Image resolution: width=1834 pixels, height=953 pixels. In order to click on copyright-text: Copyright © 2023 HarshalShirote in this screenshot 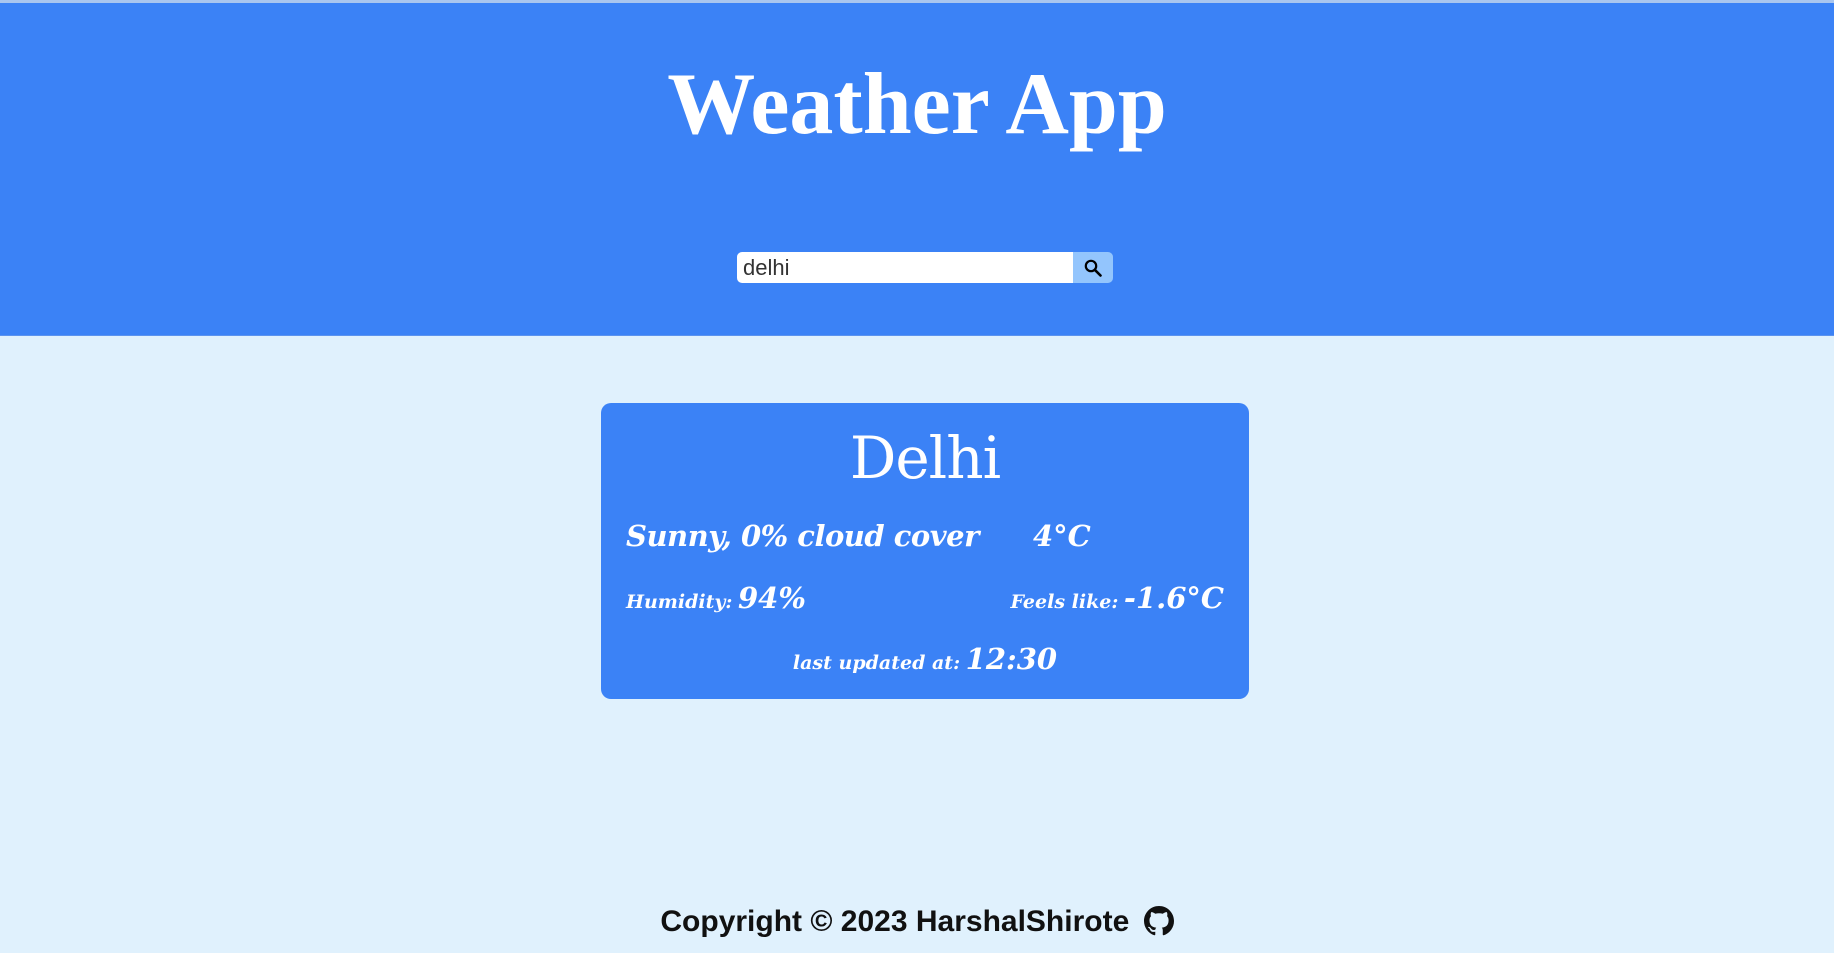, I will do `click(895, 921)`.